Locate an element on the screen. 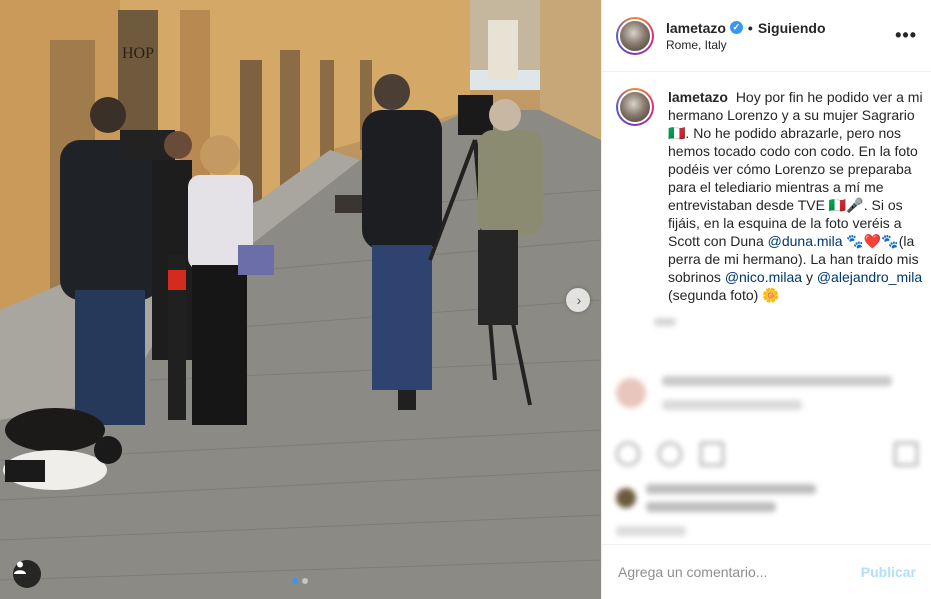 The image size is (931, 599). blurred-timestamp is located at coordinates (665, 322).